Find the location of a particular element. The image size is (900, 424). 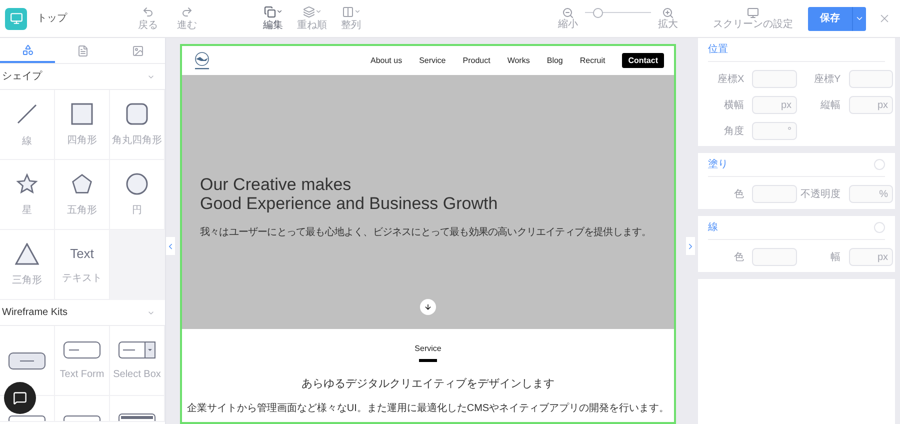

save-options-button is located at coordinates (859, 18).